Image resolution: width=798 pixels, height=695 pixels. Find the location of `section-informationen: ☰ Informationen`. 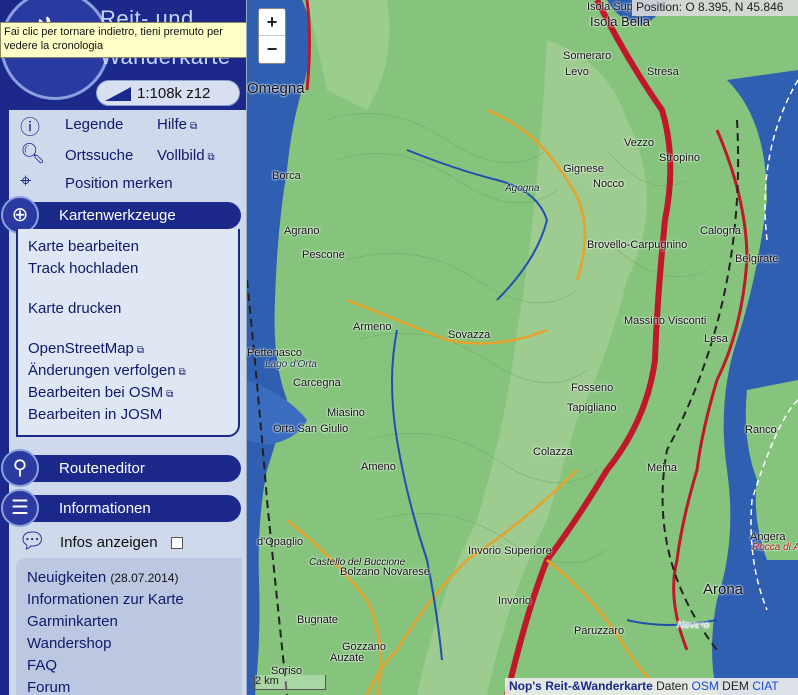

section-informationen: ☰ Informationen is located at coordinates (121, 508).